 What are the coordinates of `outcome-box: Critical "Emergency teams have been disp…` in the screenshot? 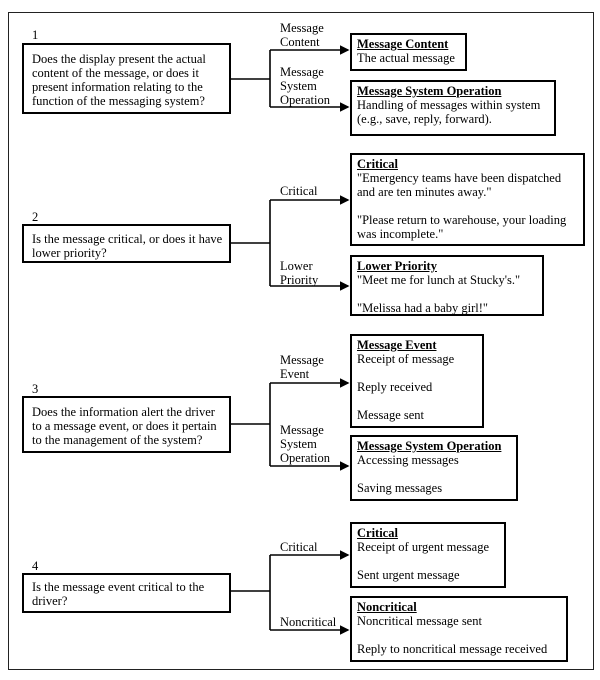 It's located at (467, 199).